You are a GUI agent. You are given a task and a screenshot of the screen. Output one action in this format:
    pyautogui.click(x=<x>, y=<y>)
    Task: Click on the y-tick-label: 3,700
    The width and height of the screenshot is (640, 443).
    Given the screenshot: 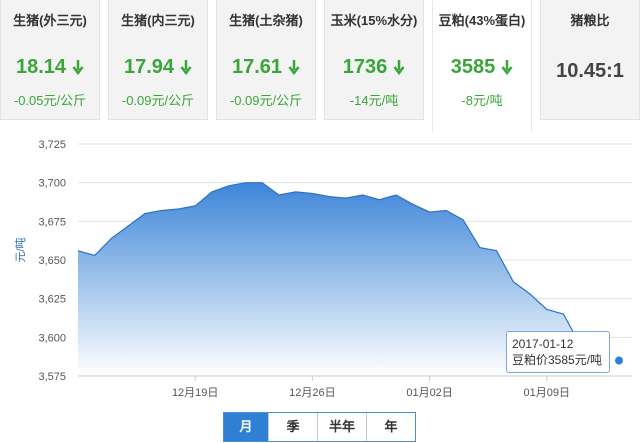 What is the action you would take?
    pyautogui.click(x=52, y=184)
    